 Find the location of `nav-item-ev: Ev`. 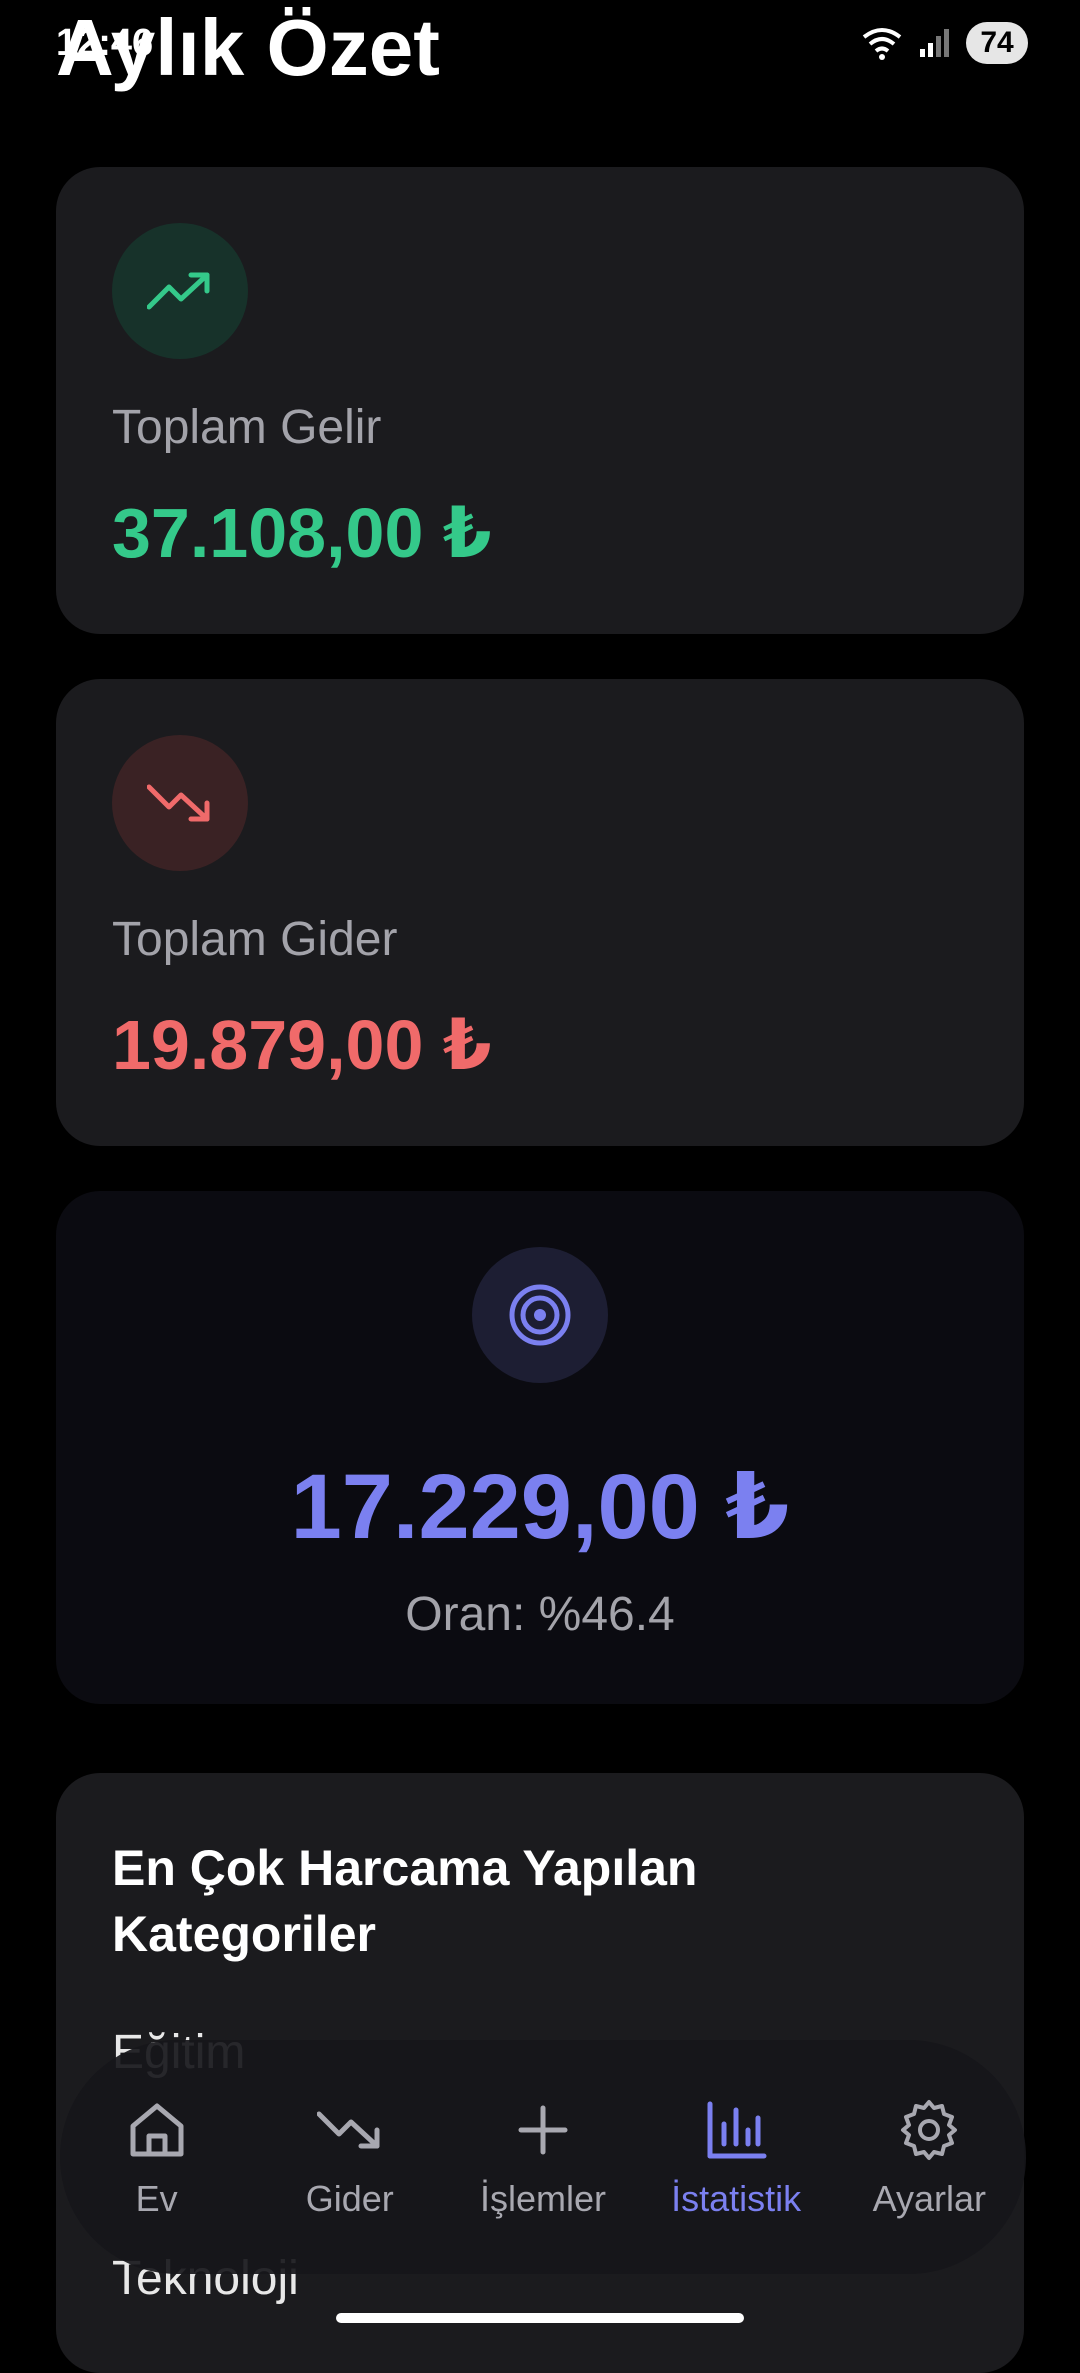

nav-item-ev: Ev is located at coordinates (157, 2157).